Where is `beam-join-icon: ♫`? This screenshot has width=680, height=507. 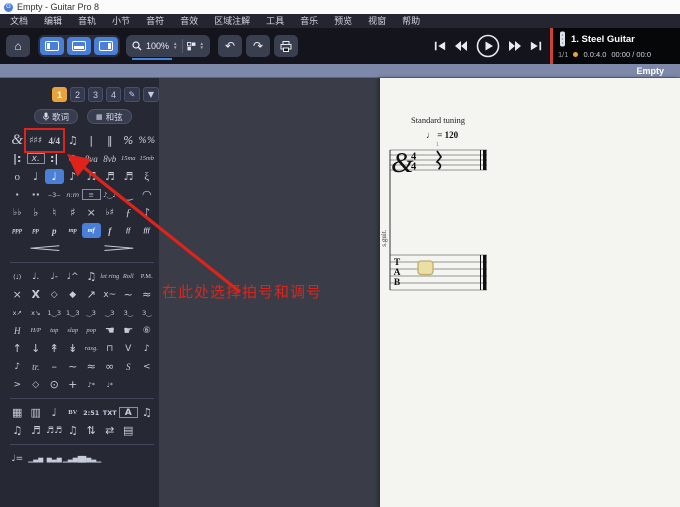
beam-join-icon: ♫ is located at coordinates (17, 430).